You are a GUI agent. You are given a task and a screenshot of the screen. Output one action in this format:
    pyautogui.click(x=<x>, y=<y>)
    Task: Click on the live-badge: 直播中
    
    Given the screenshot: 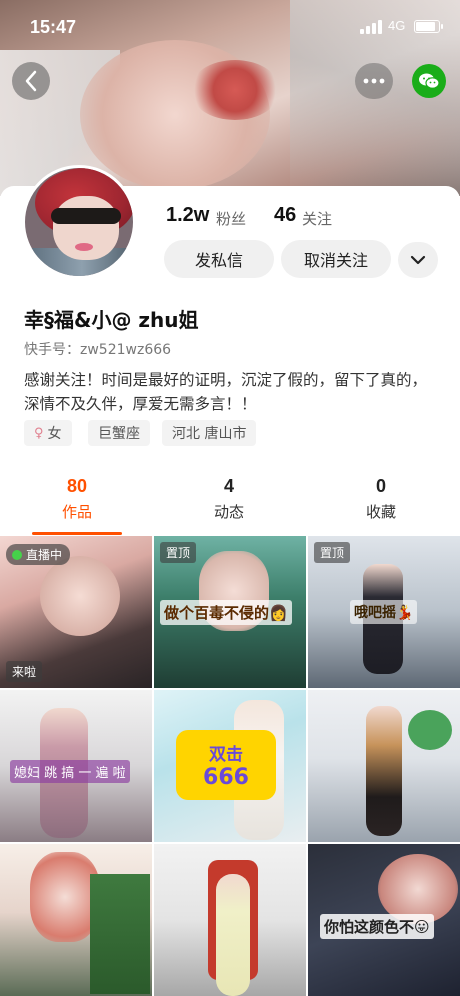 What is the action you would take?
    pyautogui.click(x=38, y=554)
    